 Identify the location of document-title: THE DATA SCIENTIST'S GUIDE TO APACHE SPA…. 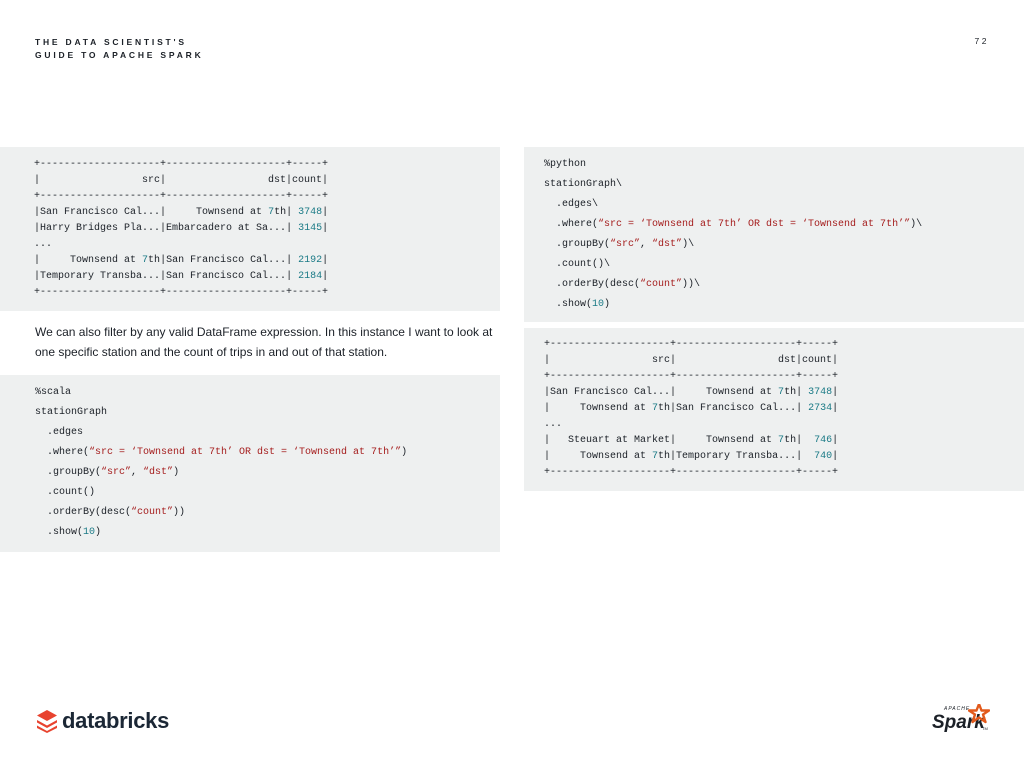
(119, 49).